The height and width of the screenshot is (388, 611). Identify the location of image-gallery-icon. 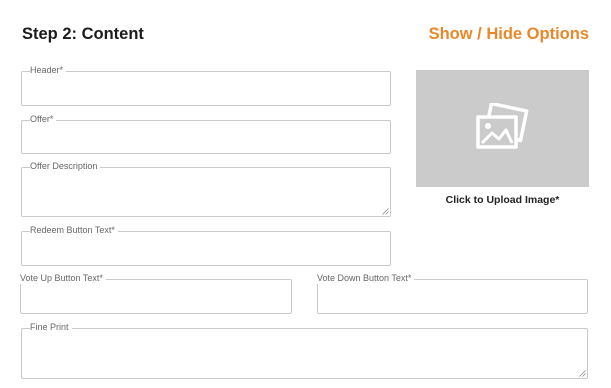
(501, 125).